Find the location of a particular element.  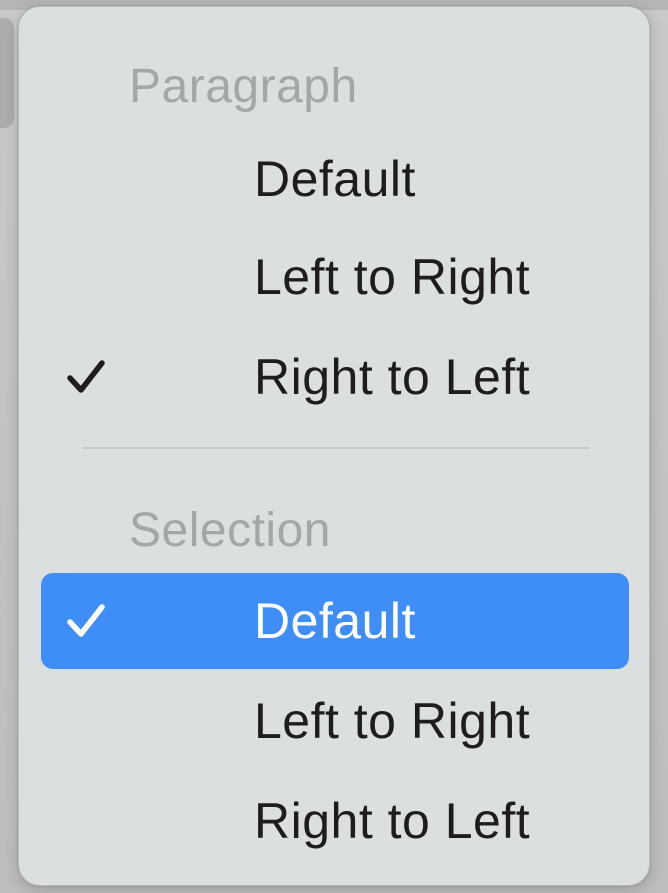

menu-item-selection-right-to-left: Right to Left is located at coordinates (335, 821).